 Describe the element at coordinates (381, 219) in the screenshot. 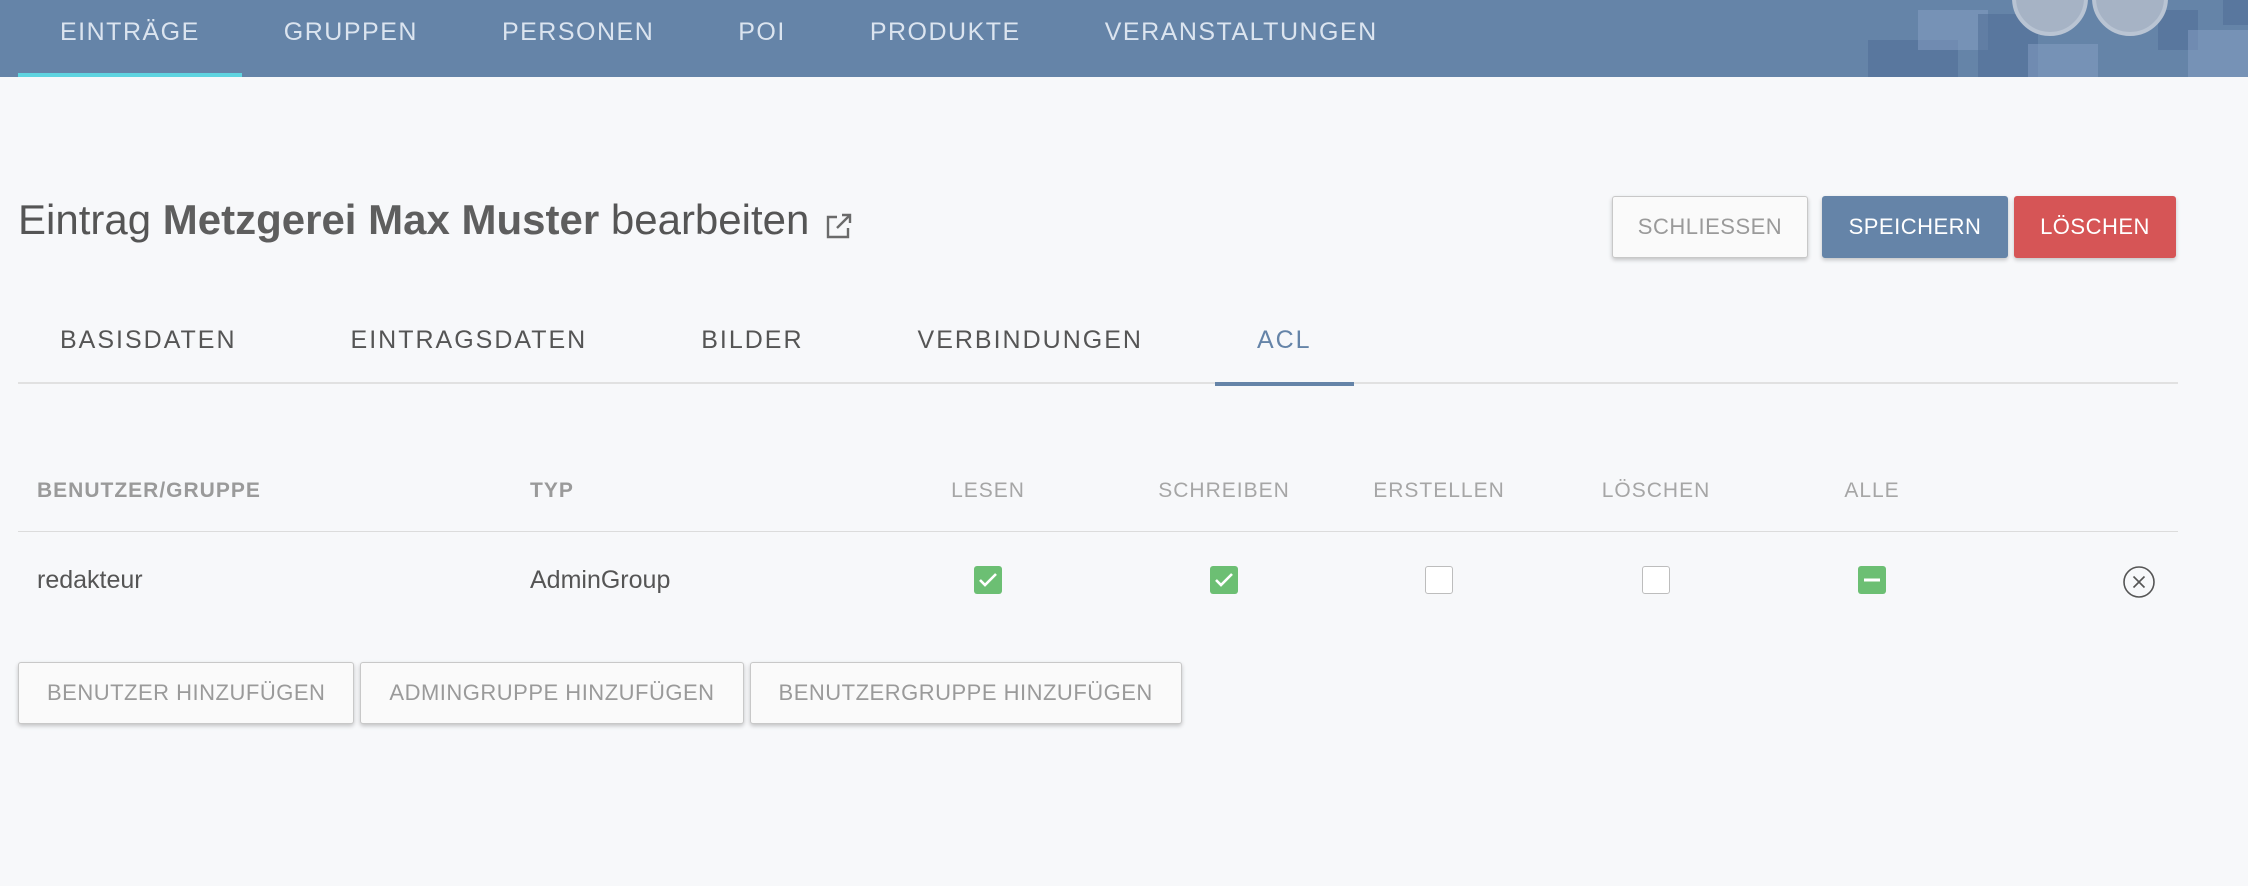

I see `page-title-entry-name: Metzgerei Max Muster` at that location.